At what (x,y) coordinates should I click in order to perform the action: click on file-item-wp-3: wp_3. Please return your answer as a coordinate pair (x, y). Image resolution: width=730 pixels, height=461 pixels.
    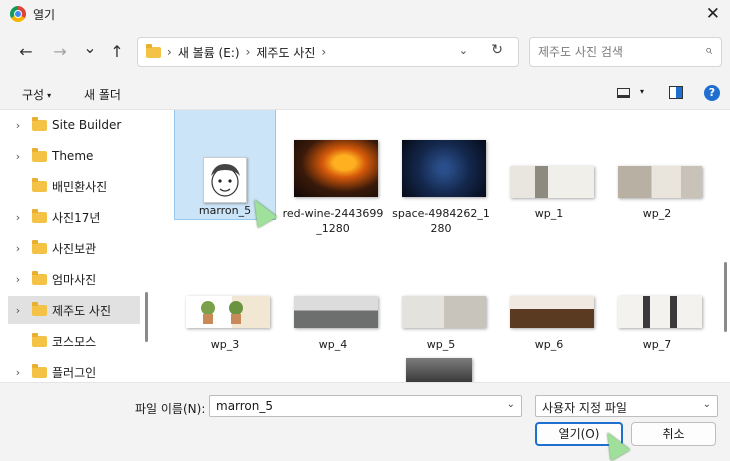
    Looking at the image, I should click on (225, 293).